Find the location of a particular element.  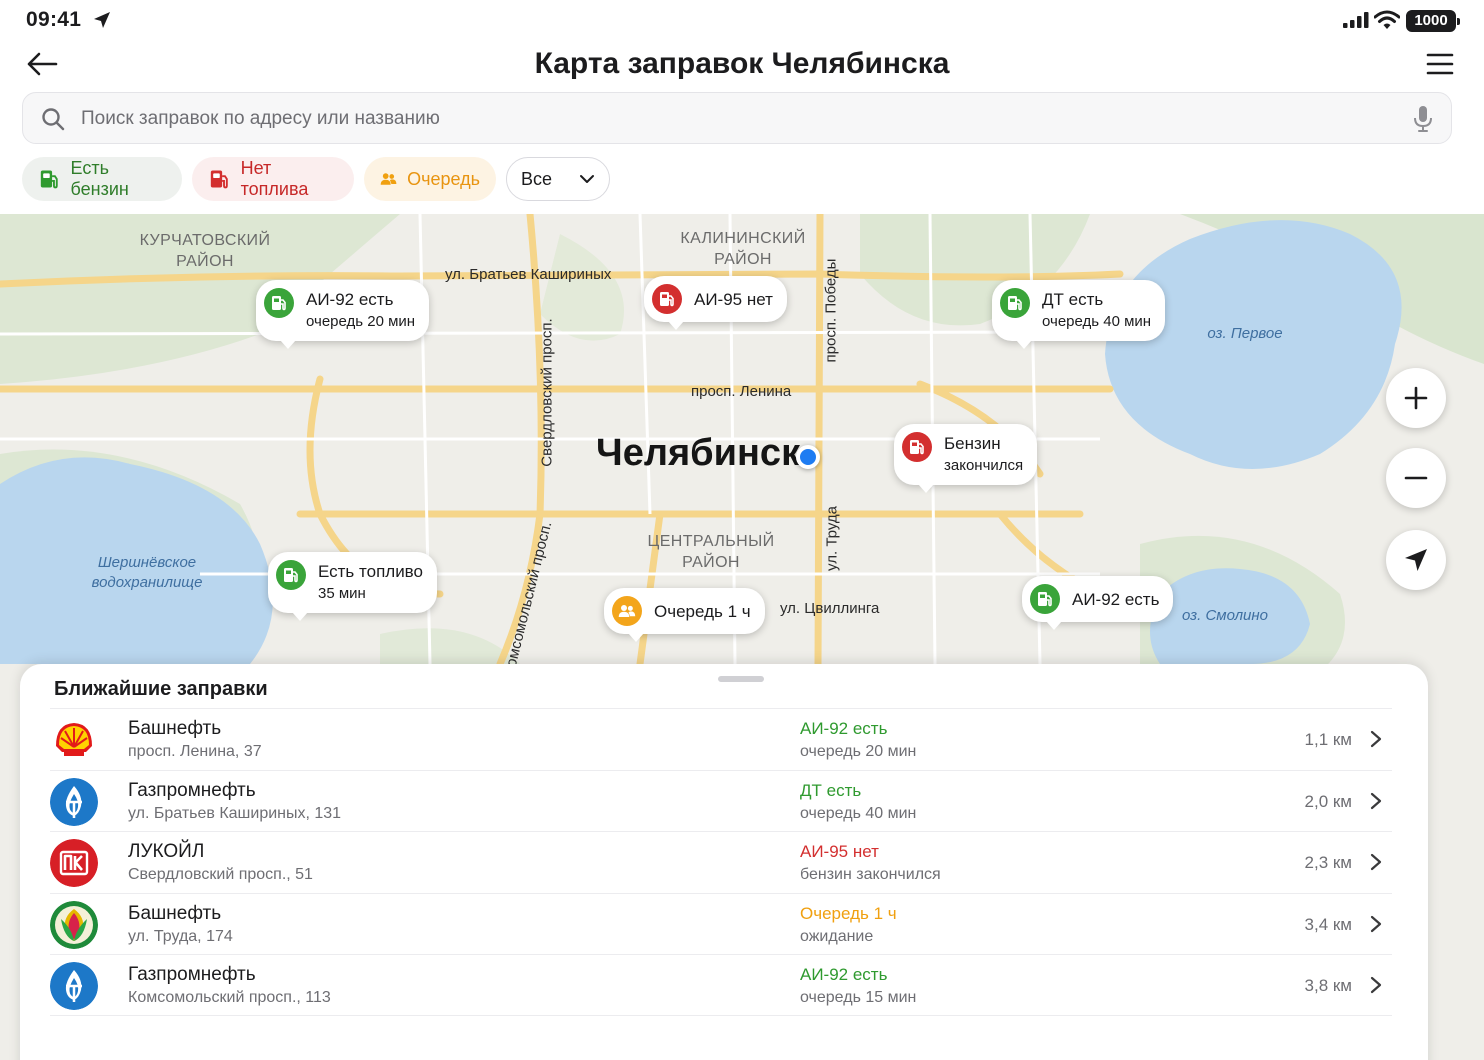

map-marker-station: Очередь 1 ч is located at coordinates (684, 615).